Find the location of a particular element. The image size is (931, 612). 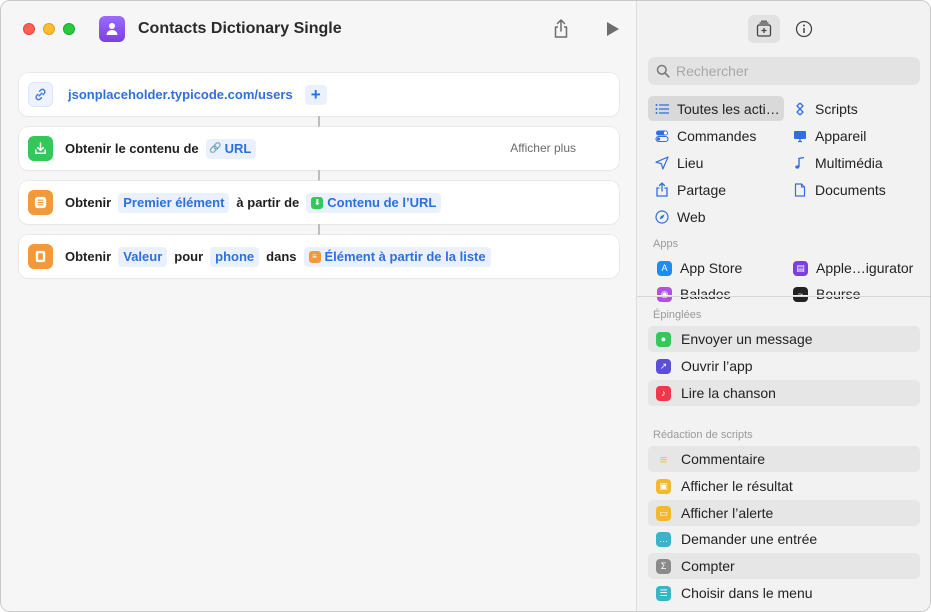

category-label: Appareil is located at coordinates (841, 135).